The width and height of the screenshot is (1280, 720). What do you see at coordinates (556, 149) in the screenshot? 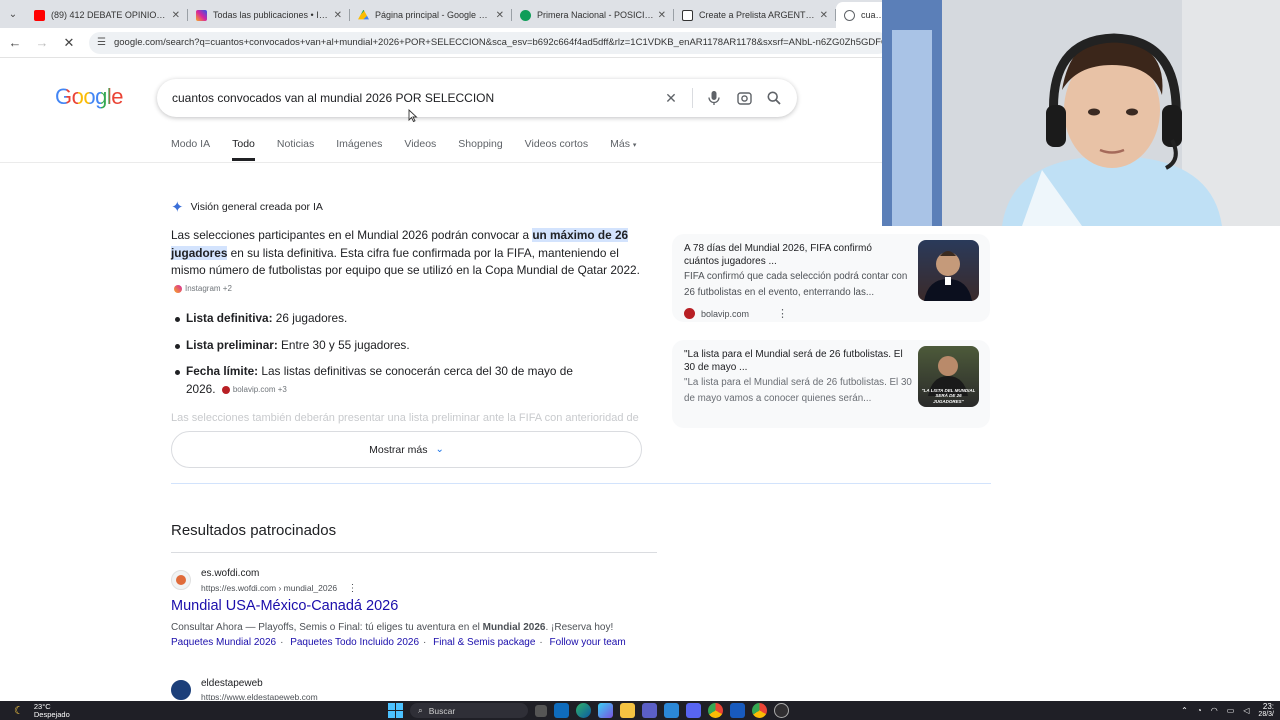
I see `tab-videos-cortos: Videos cortos` at bounding box center [556, 149].